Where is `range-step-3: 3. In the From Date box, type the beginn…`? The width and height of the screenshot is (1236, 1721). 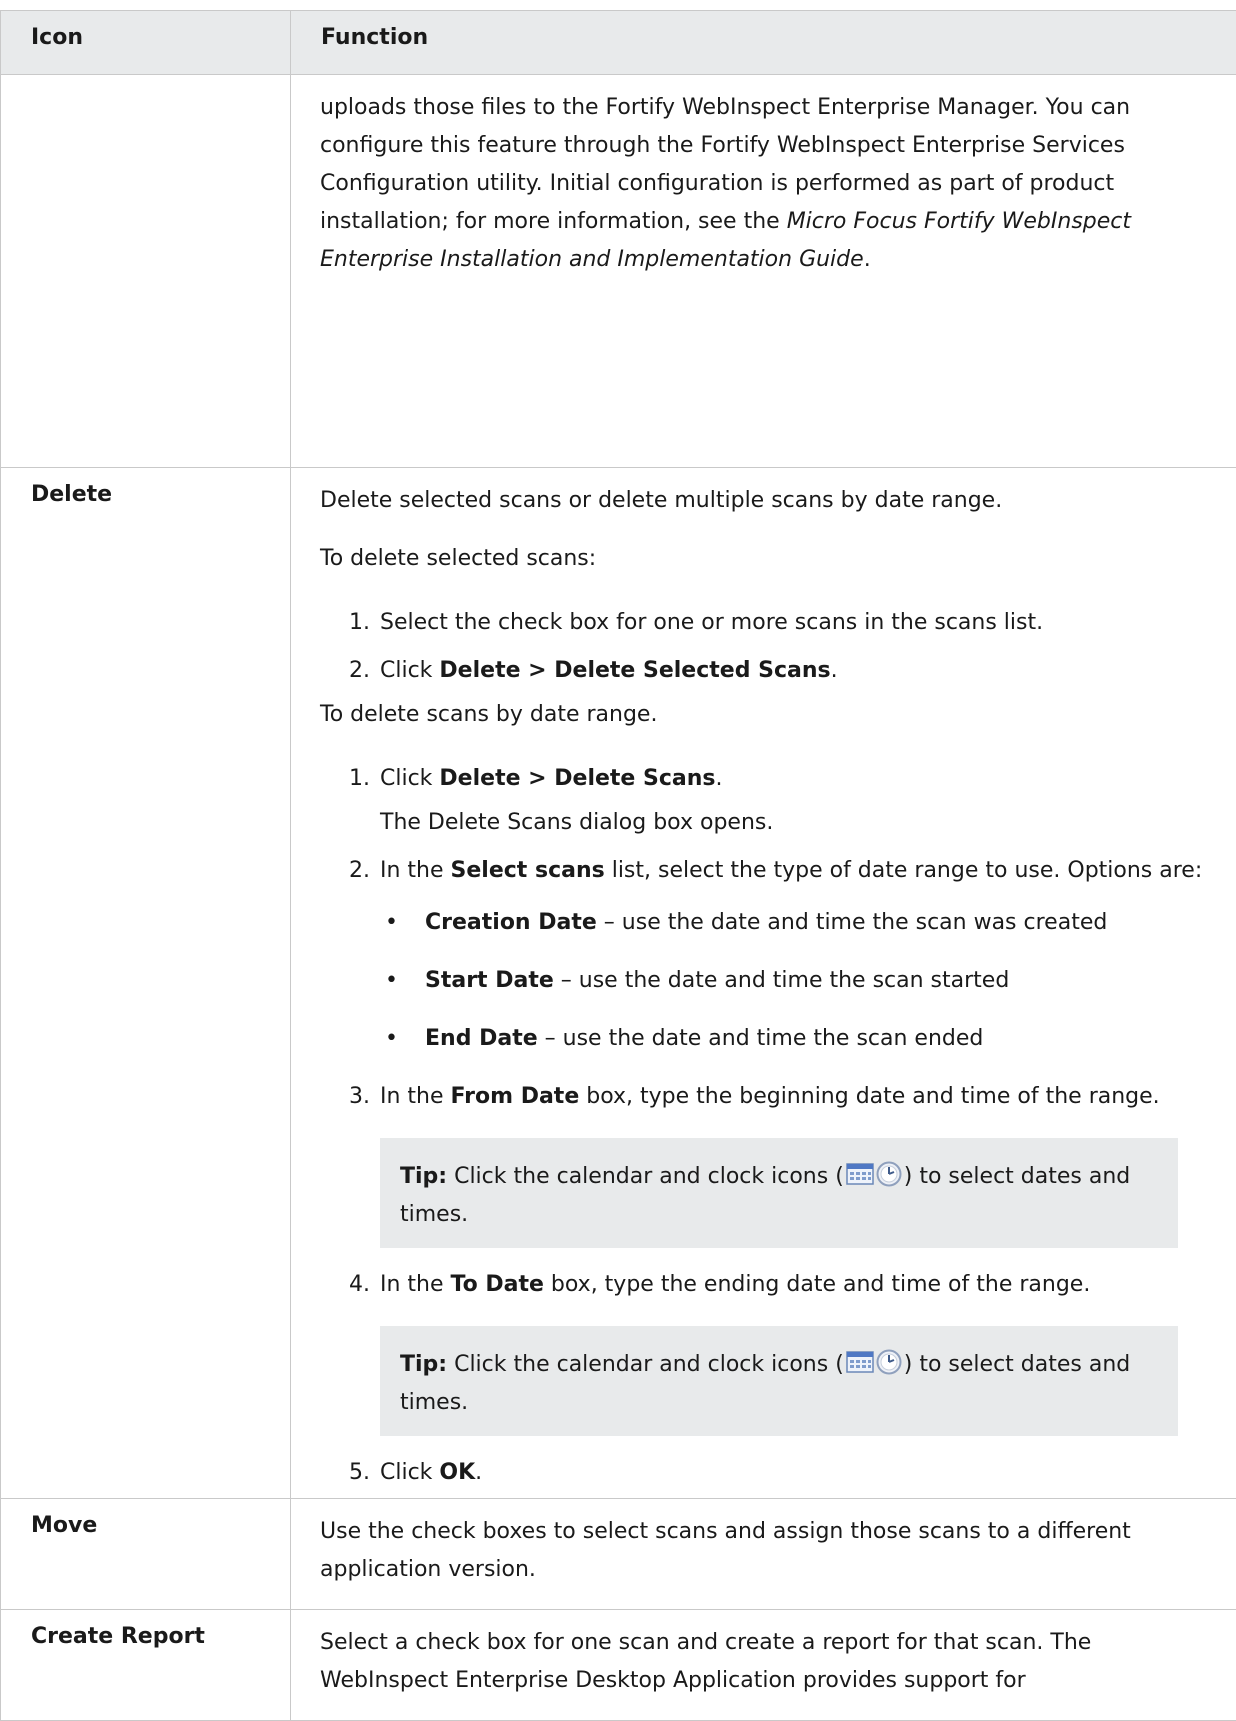
range-step-3: 3. In the From Date box, type the beginn… is located at coordinates (773, 1097).